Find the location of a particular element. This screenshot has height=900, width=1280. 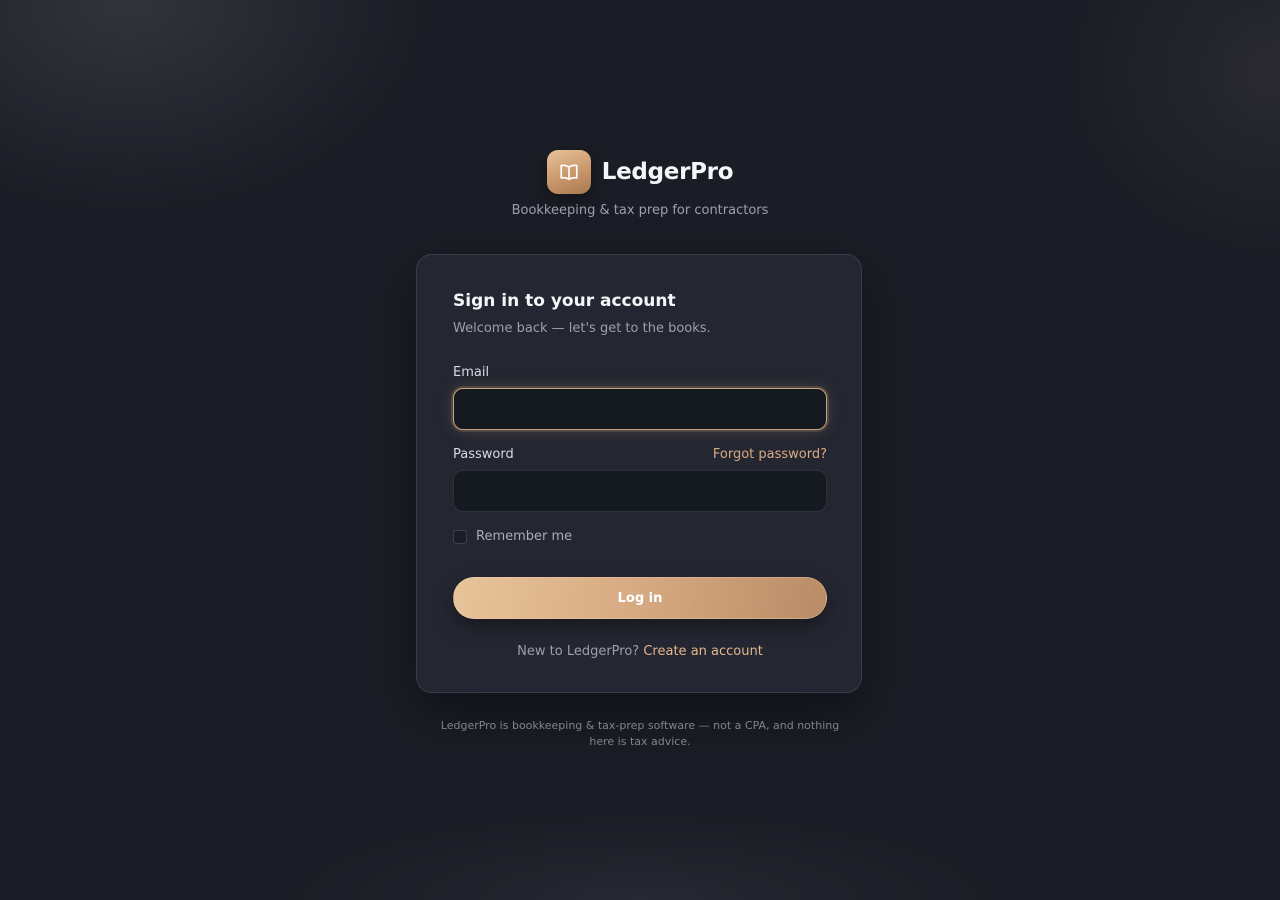

remember-me: Remember me is located at coordinates (512, 536).